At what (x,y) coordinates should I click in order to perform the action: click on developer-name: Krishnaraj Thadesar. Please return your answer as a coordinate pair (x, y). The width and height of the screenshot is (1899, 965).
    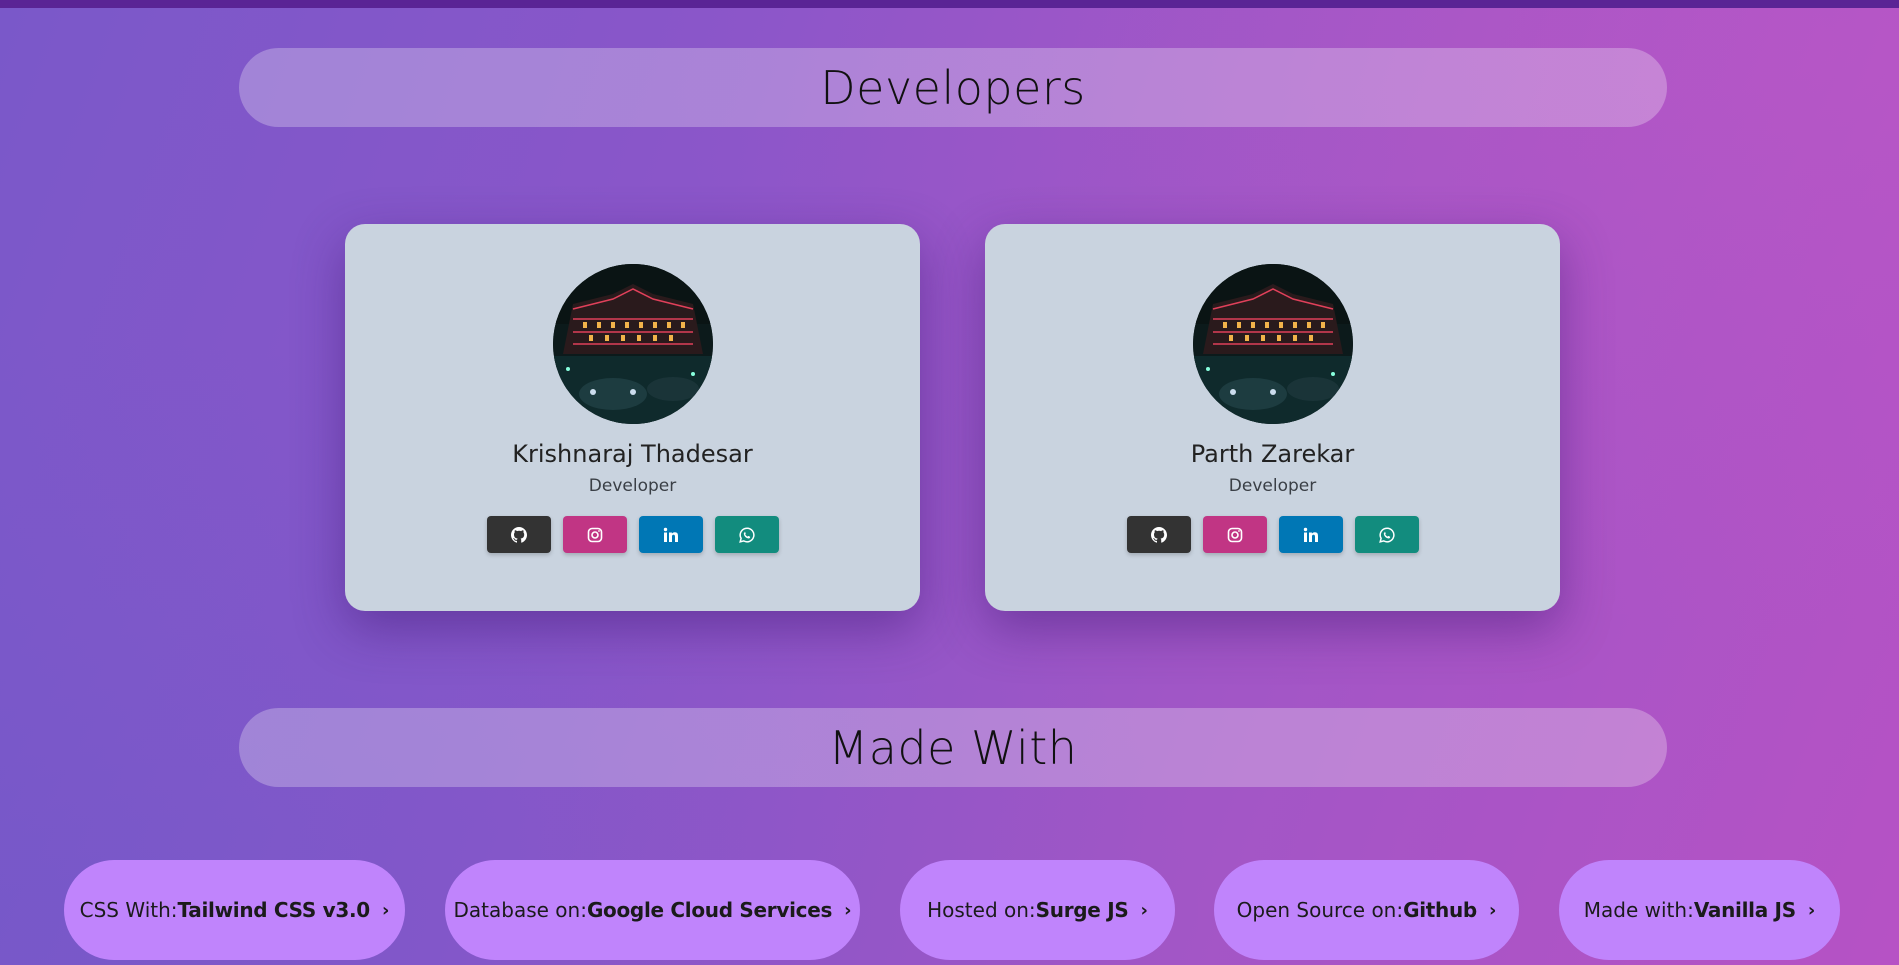
    Looking at the image, I should click on (632, 454).